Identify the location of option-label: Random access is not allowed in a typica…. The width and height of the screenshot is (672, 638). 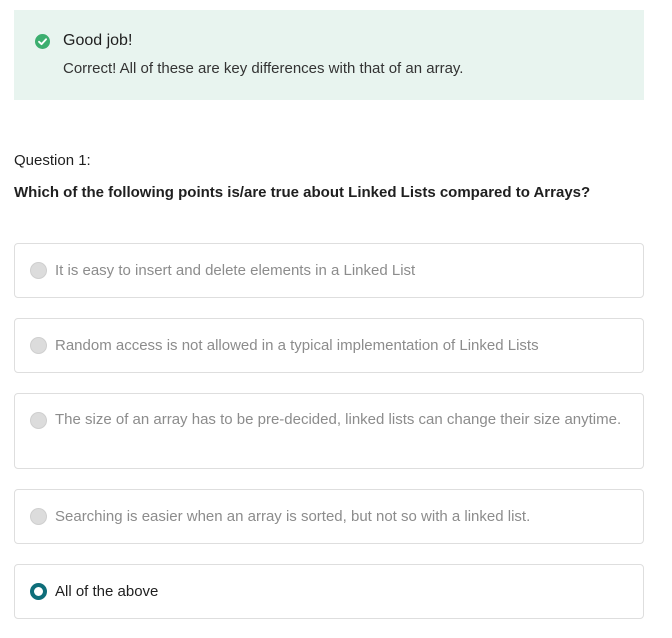
(297, 345).